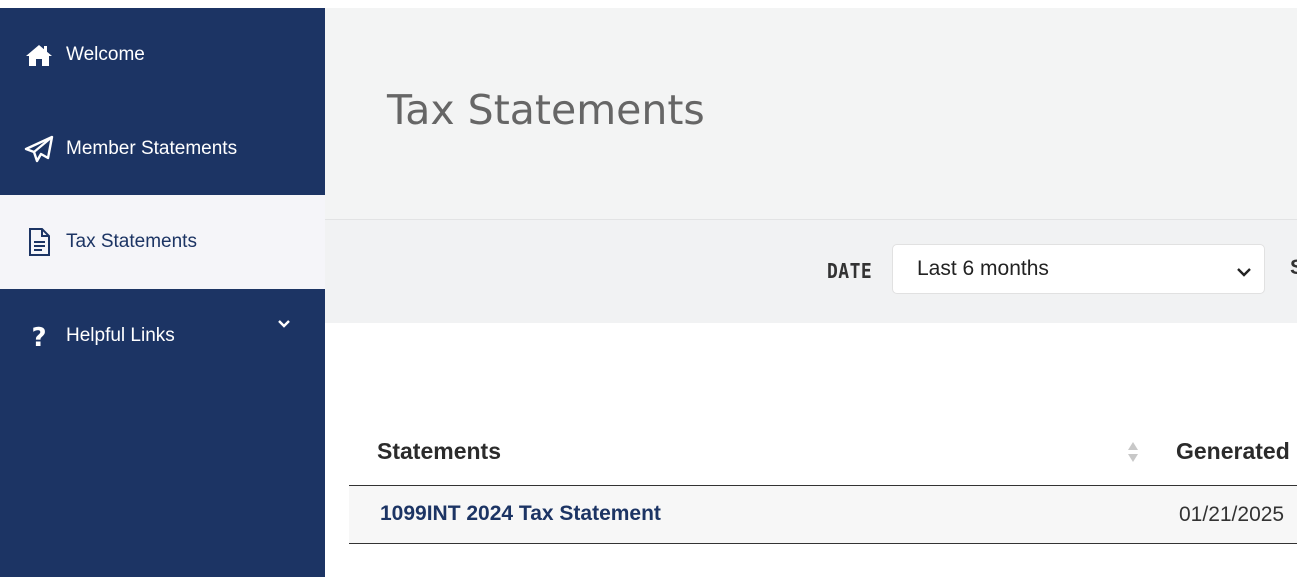 Image resolution: width=1297 pixels, height=577 pixels. I want to click on generated-date: 01/21/2025, so click(1232, 514).